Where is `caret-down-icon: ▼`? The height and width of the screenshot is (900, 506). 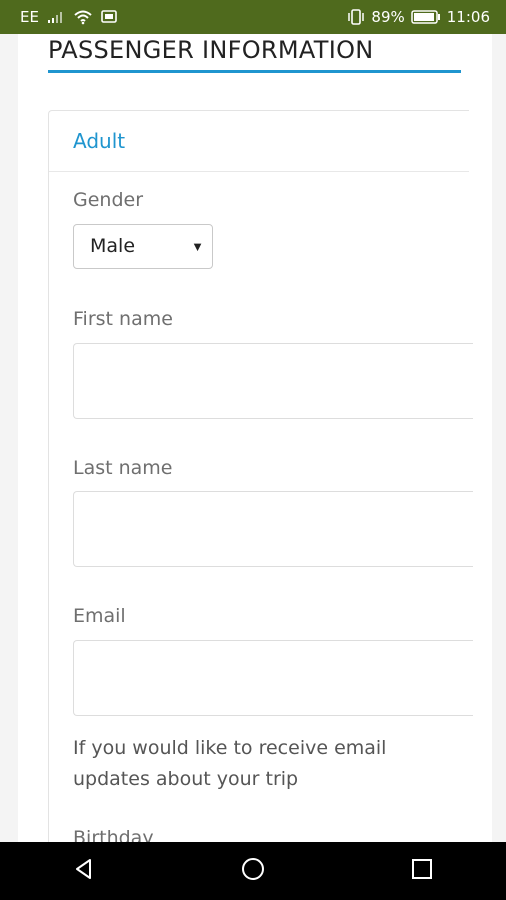 caret-down-icon: ▼ is located at coordinates (197, 246).